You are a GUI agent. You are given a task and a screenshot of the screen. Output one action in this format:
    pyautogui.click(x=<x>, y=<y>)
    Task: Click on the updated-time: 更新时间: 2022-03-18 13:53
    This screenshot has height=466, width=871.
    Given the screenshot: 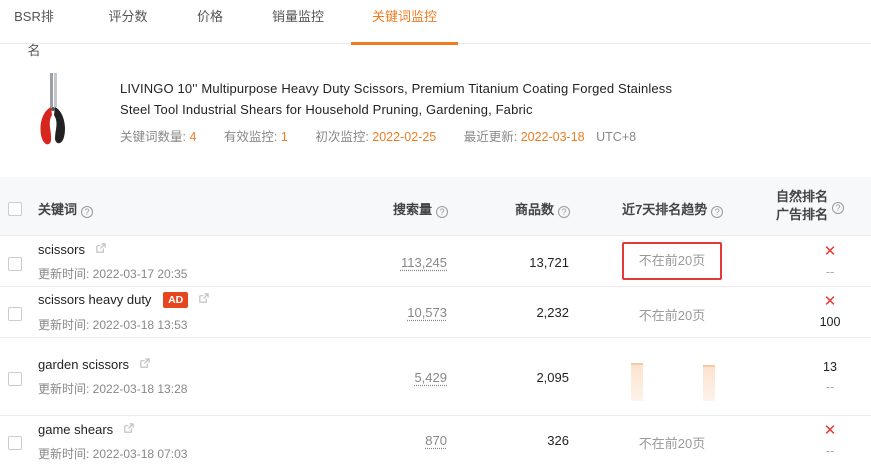 What is the action you would take?
    pyautogui.click(x=113, y=325)
    